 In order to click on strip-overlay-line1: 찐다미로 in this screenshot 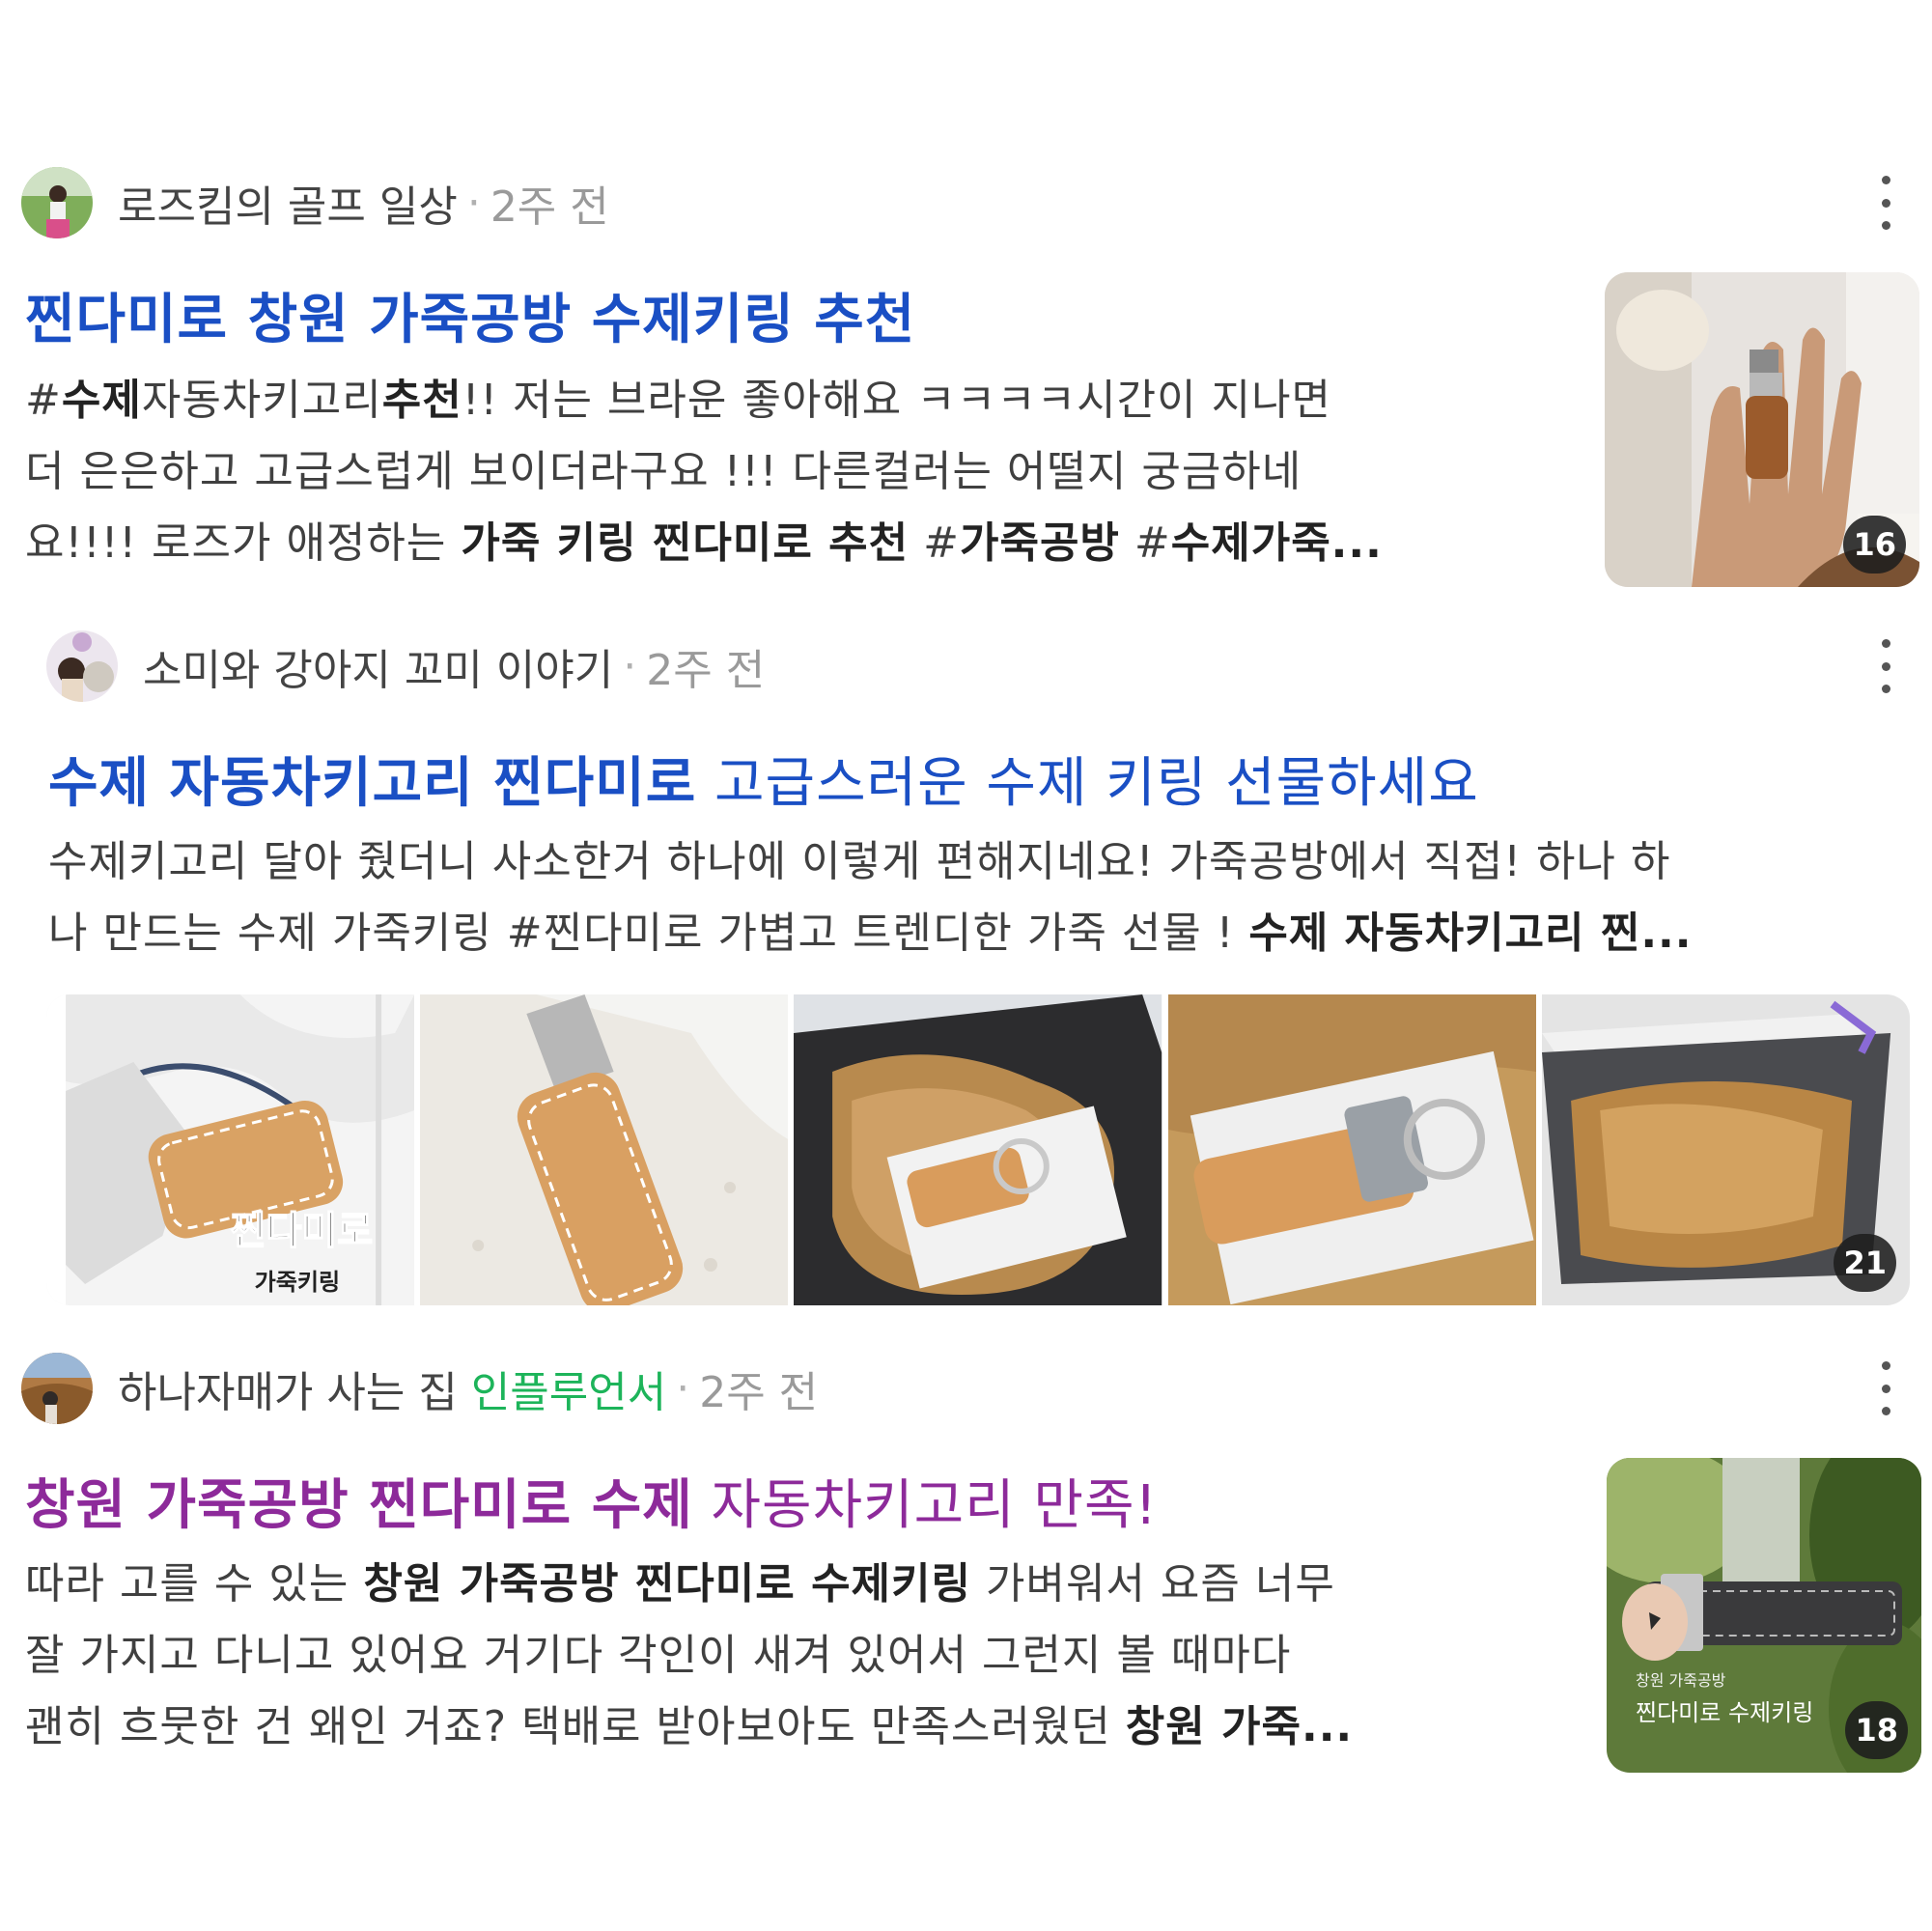, I will do `click(303, 1230)`.